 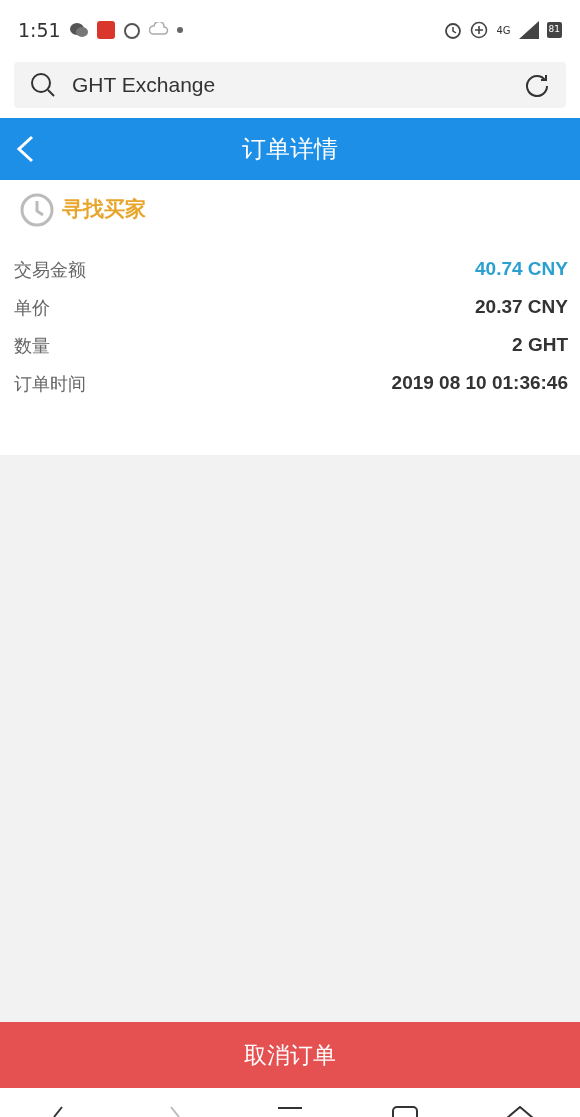 What do you see at coordinates (537, 85) in the screenshot?
I see `refresh-icon` at bounding box center [537, 85].